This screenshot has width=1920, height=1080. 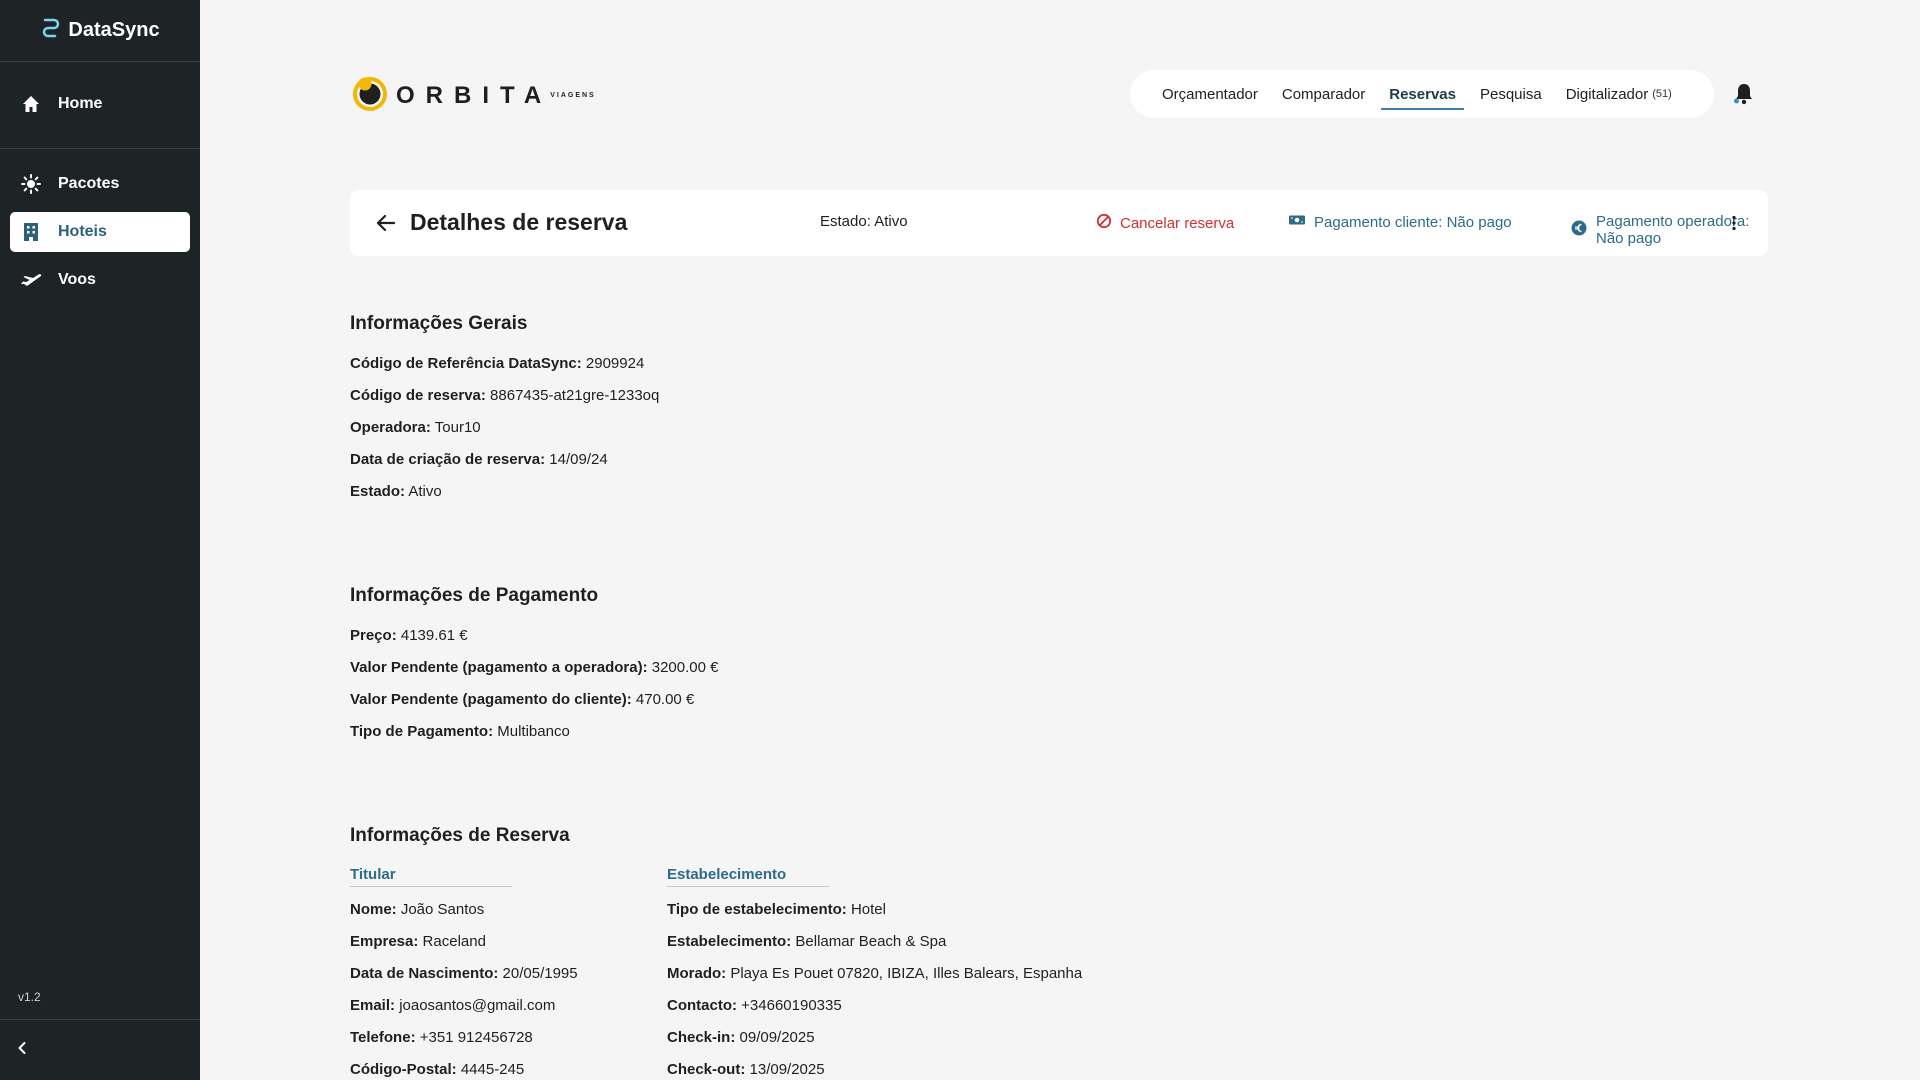 I want to click on field-label: Estabelecimento:, so click(x=729, y=941).